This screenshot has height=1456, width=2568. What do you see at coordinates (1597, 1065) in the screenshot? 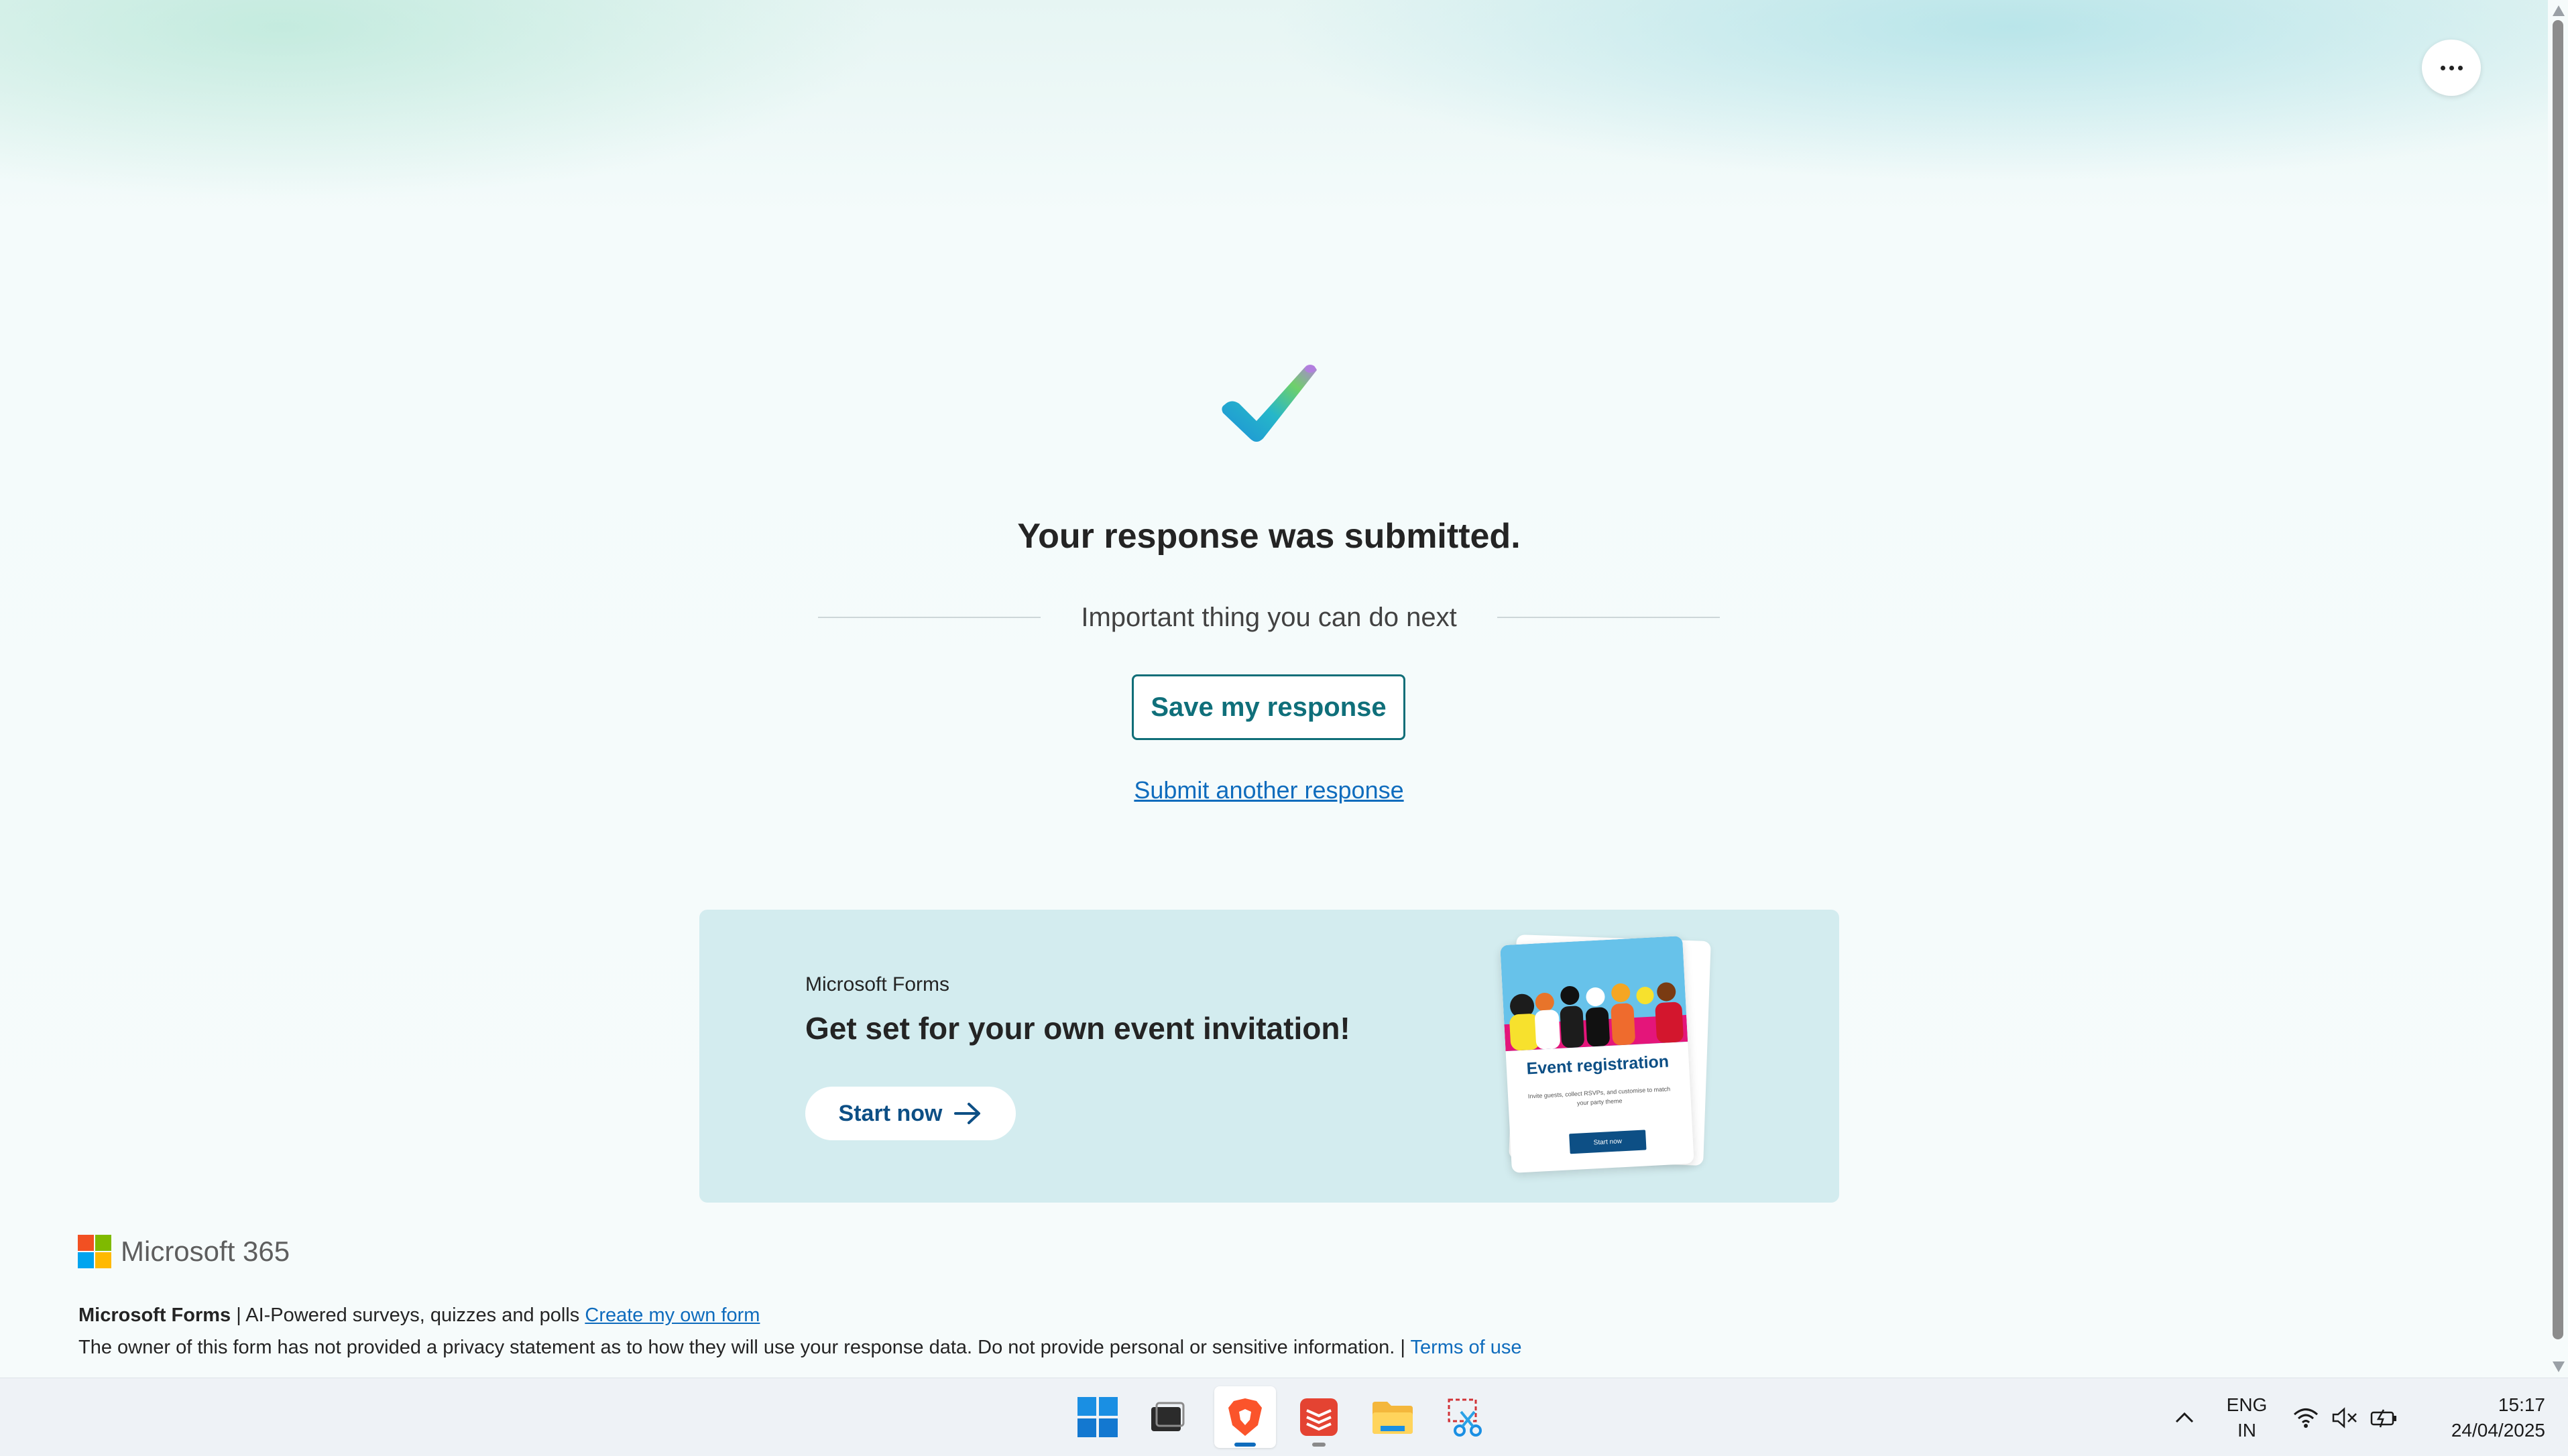
I see `card-title: Event registration` at bounding box center [1597, 1065].